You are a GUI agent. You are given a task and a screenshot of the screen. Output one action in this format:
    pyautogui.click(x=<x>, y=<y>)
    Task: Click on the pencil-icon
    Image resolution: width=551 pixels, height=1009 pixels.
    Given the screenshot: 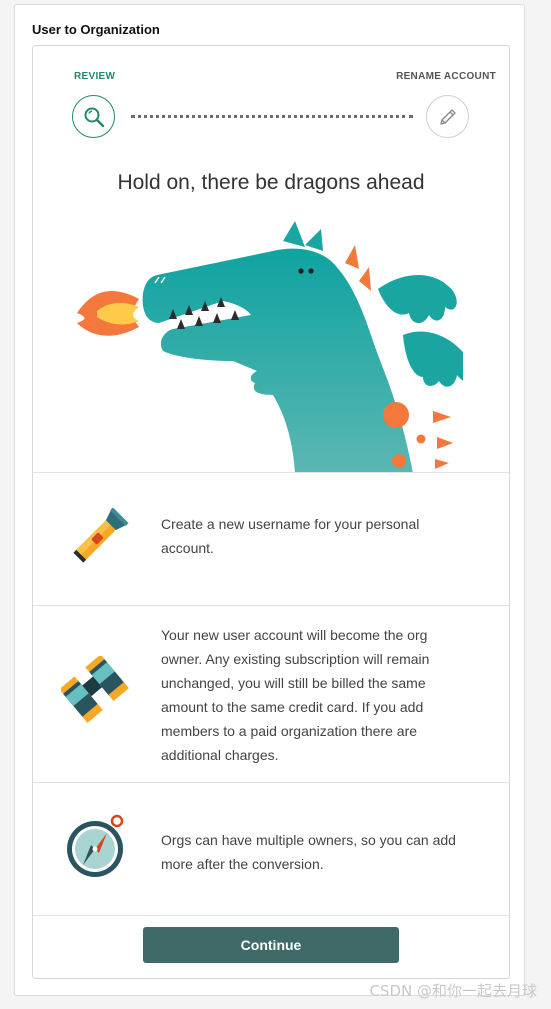 What is the action you would take?
    pyautogui.click(x=447, y=116)
    